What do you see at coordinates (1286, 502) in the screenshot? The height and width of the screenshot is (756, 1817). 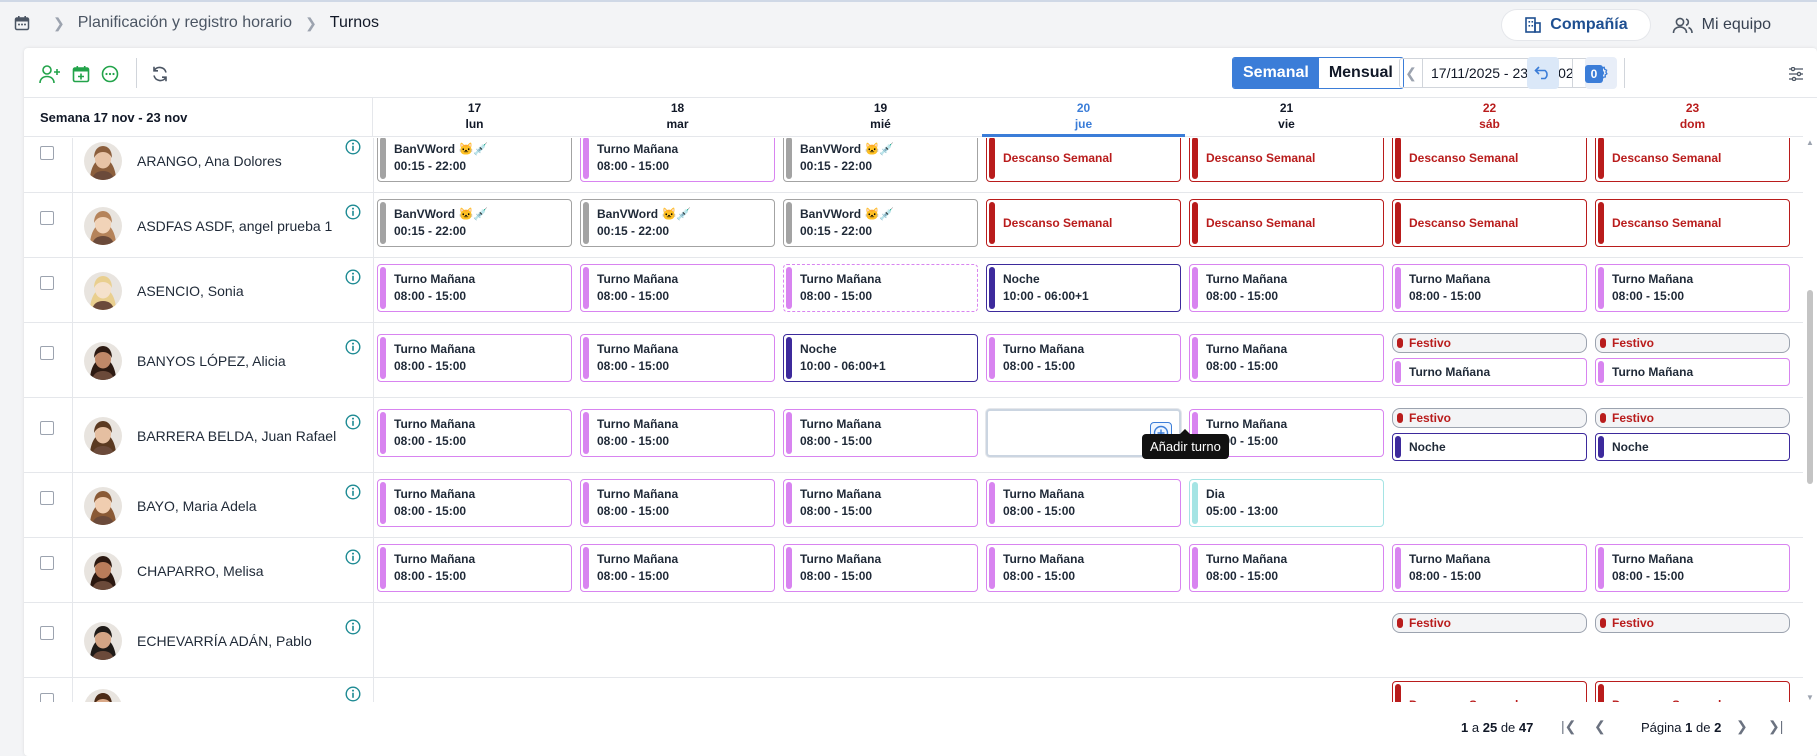 I see `shift-dia: Dia 05:00 - 13:00` at bounding box center [1286, 502].